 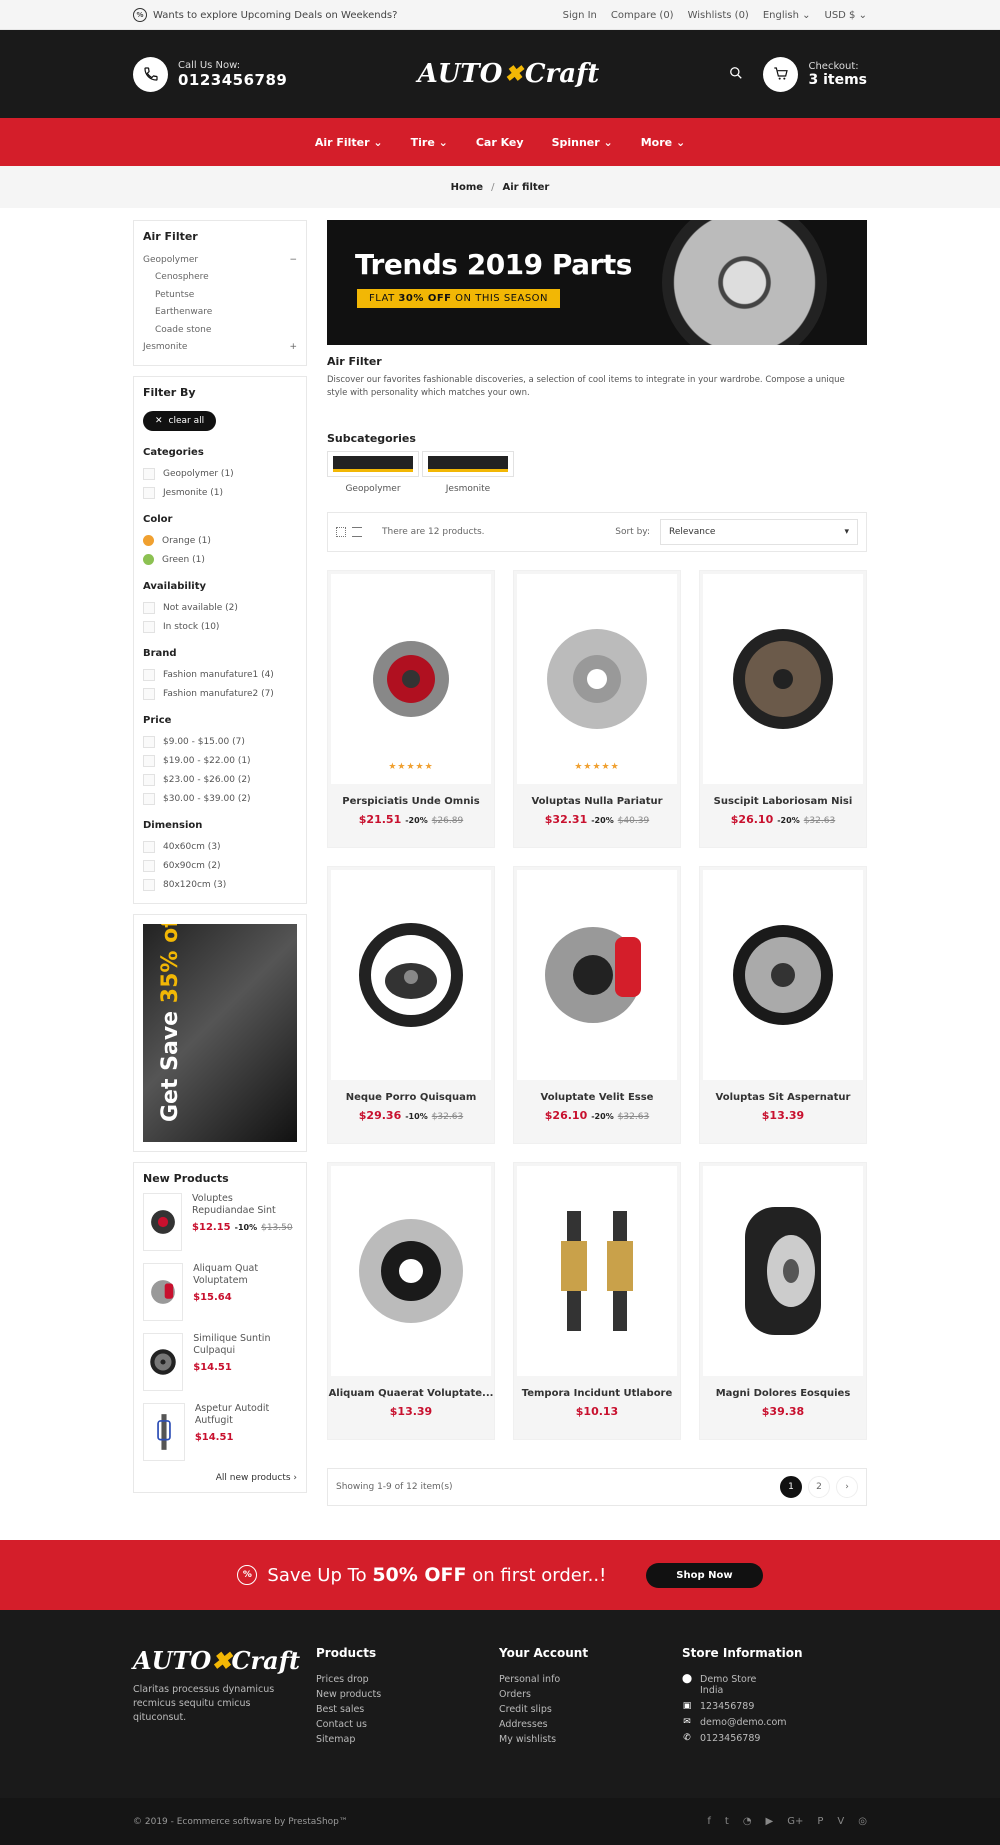 I want to click on filter-option: Geopolymer (1), so click(x=220, y=473).